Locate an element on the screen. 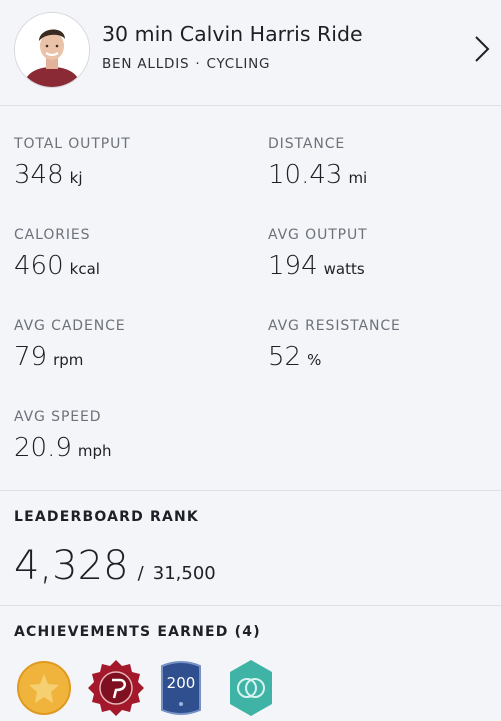  metric-value: 348 is located at coordinates (39, 175).